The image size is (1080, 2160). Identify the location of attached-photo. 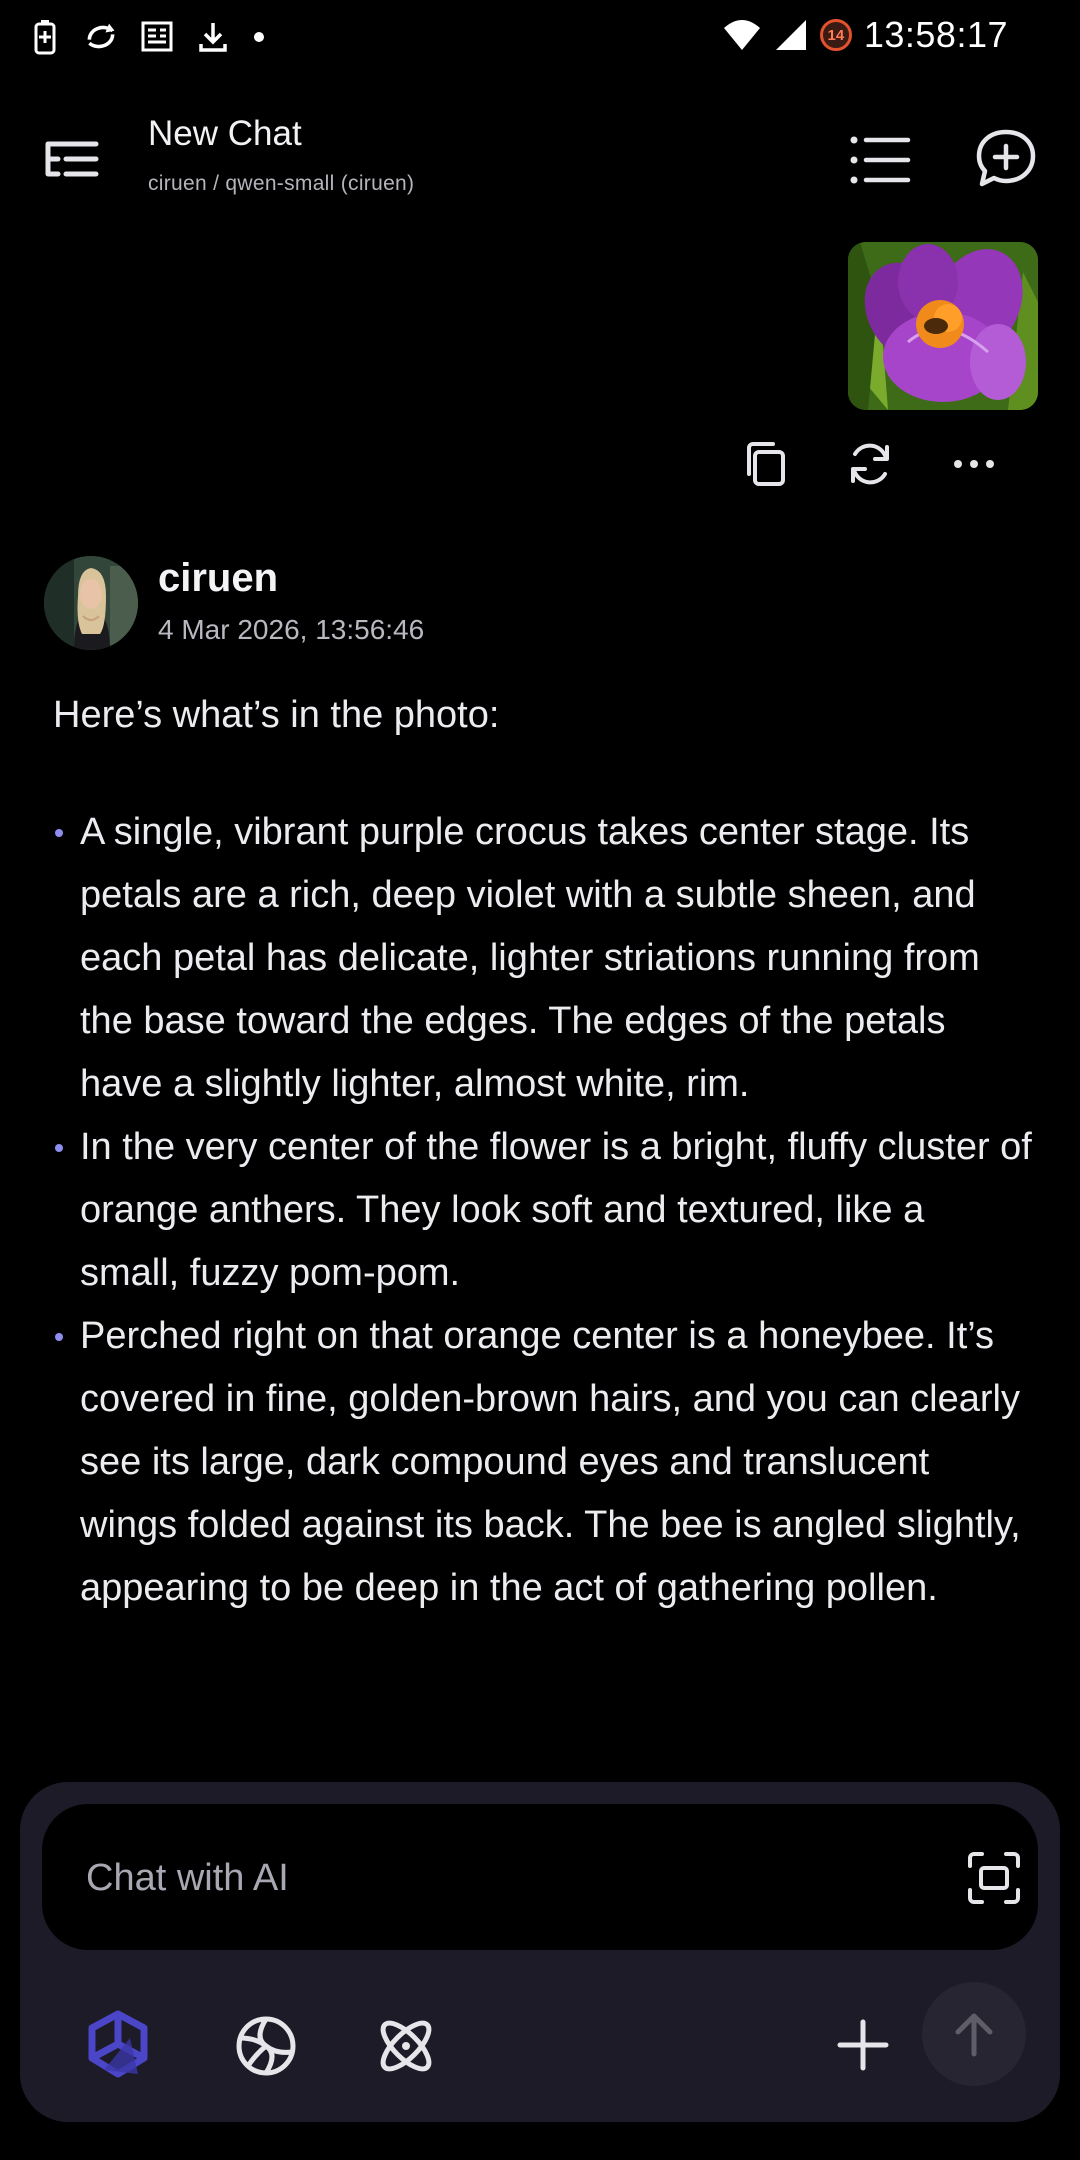
(943, 326).